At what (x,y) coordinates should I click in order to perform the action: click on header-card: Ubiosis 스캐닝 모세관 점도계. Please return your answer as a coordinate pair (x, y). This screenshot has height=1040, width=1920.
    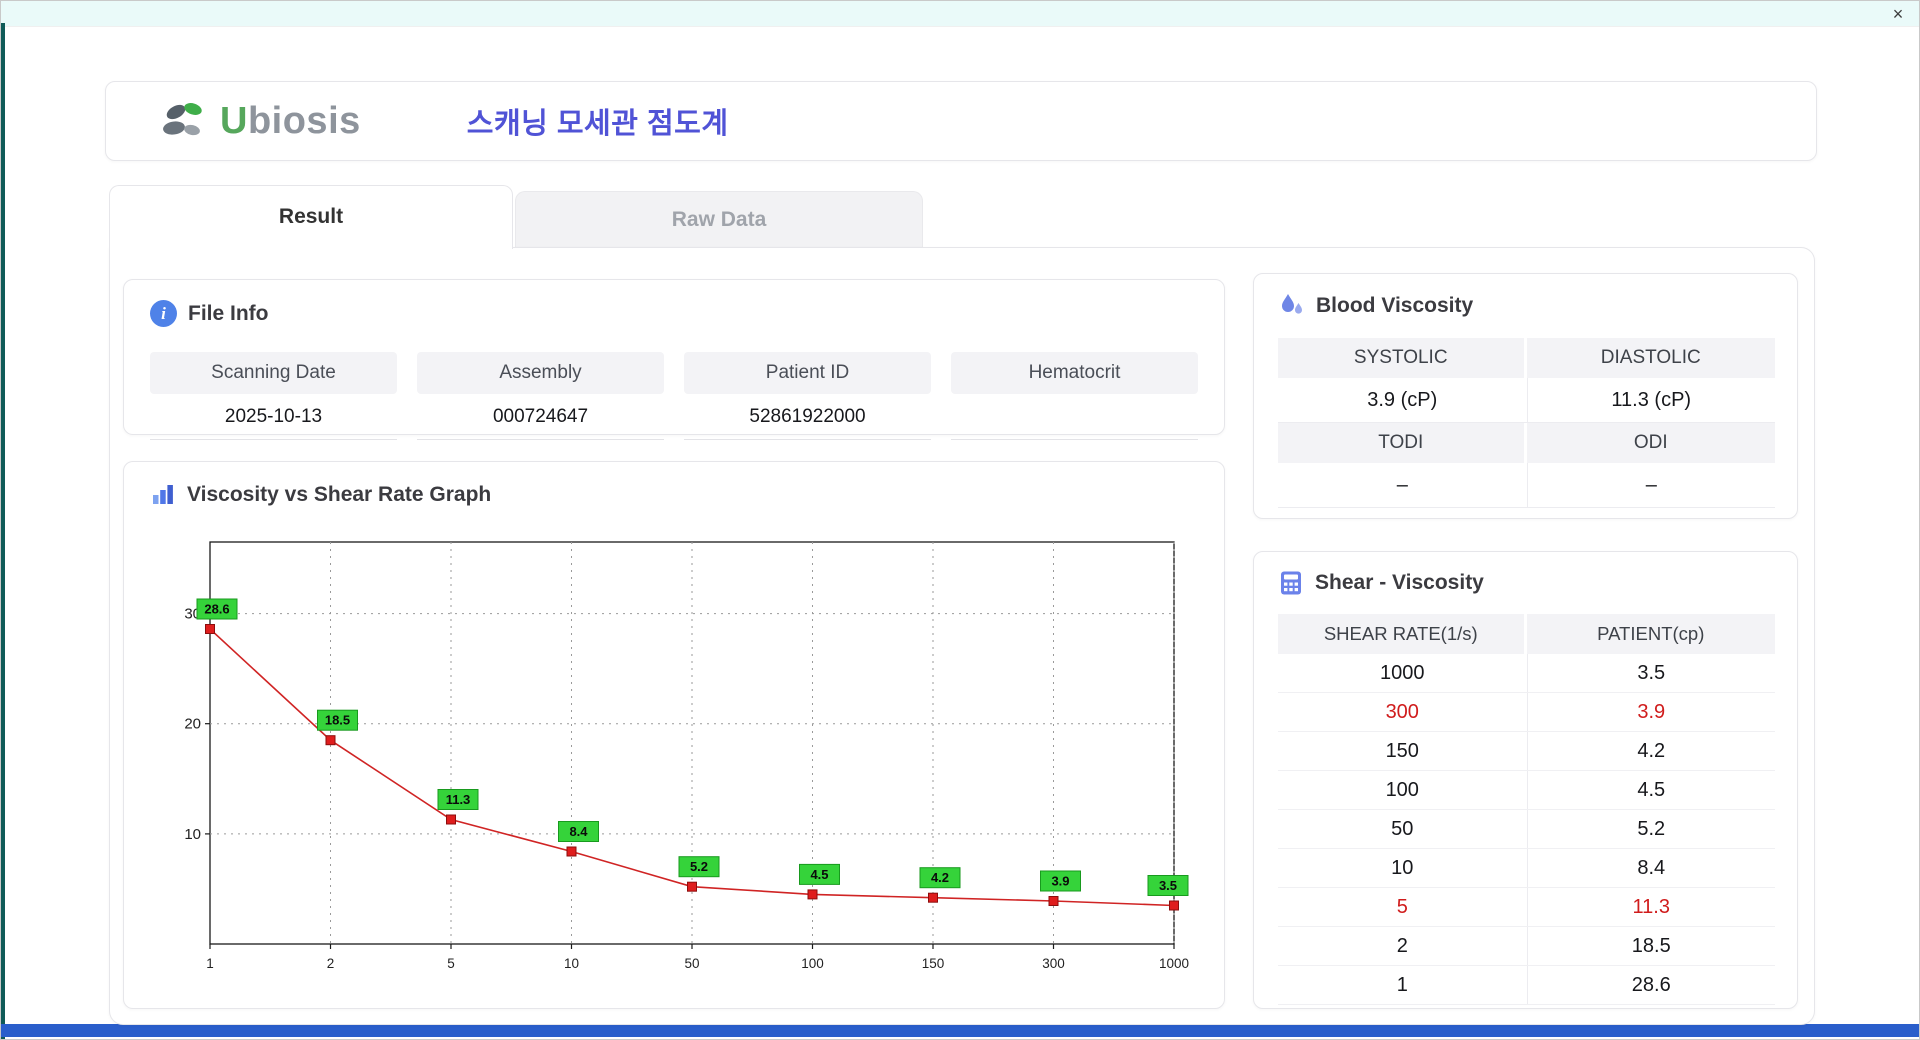
    Looking at the image, I should click on (961, 121).